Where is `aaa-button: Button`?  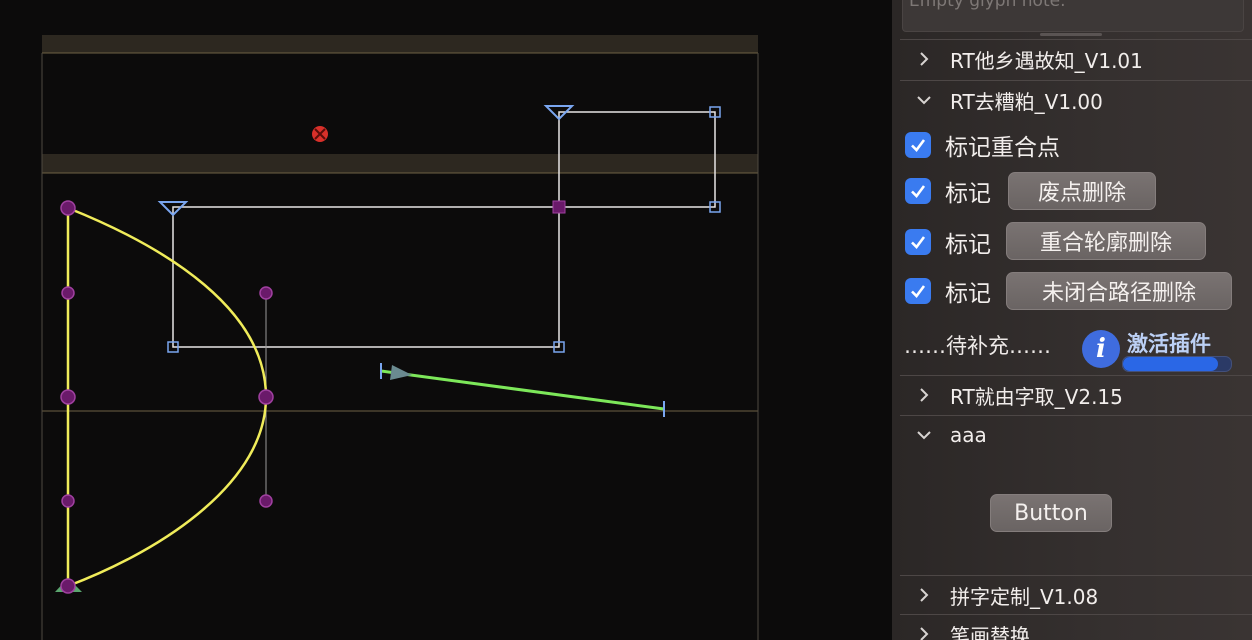 aaa-button: Button is located at coordinates (1051, 513).